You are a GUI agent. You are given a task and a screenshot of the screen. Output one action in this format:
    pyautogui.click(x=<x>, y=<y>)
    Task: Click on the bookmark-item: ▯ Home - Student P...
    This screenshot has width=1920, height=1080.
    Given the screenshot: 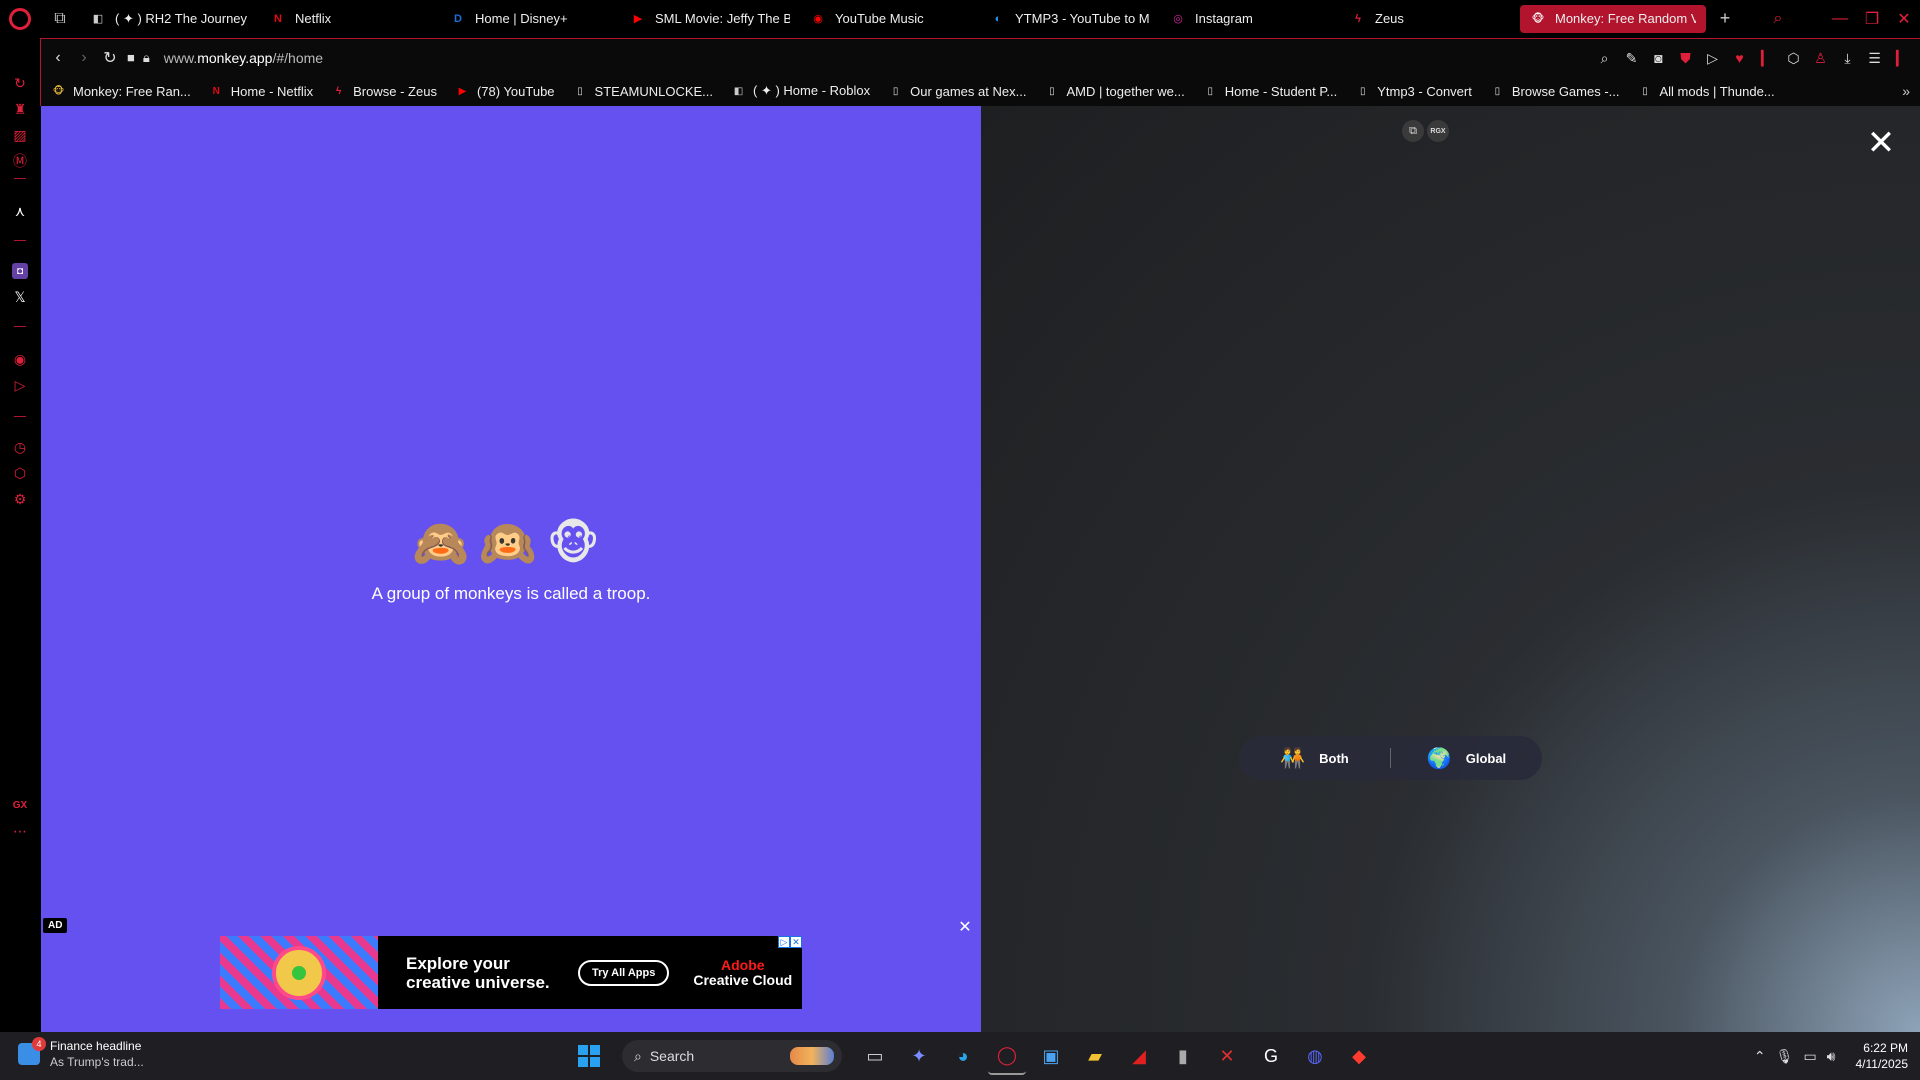 What is the action you would take?
    pyautogui.click(x=1270, y=91)
    